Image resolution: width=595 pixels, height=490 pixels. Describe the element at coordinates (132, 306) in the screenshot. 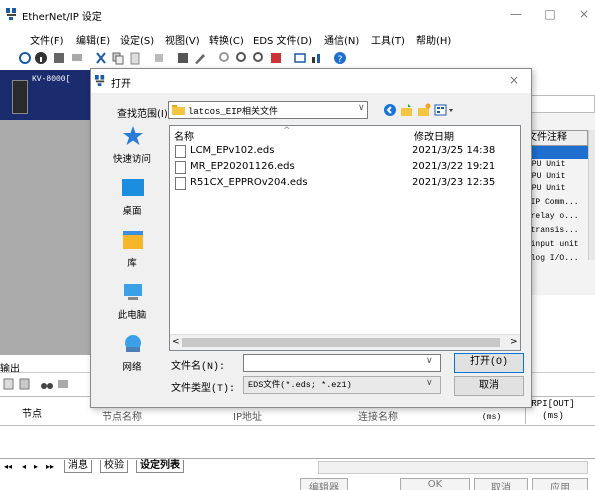

I see `place-this-pc: 此电脑` at that location.